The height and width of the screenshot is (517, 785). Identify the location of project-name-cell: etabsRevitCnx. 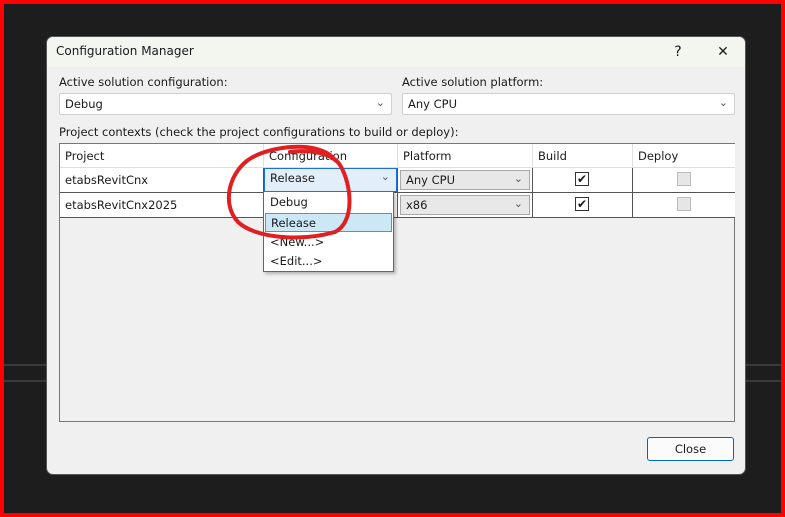
(162, 180).